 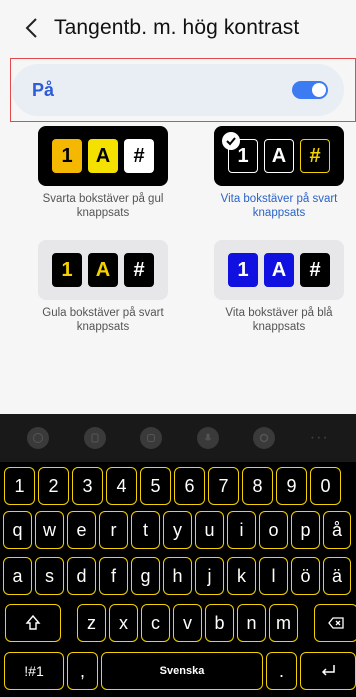 I want to click on key: u, so click(x=209, y=530).